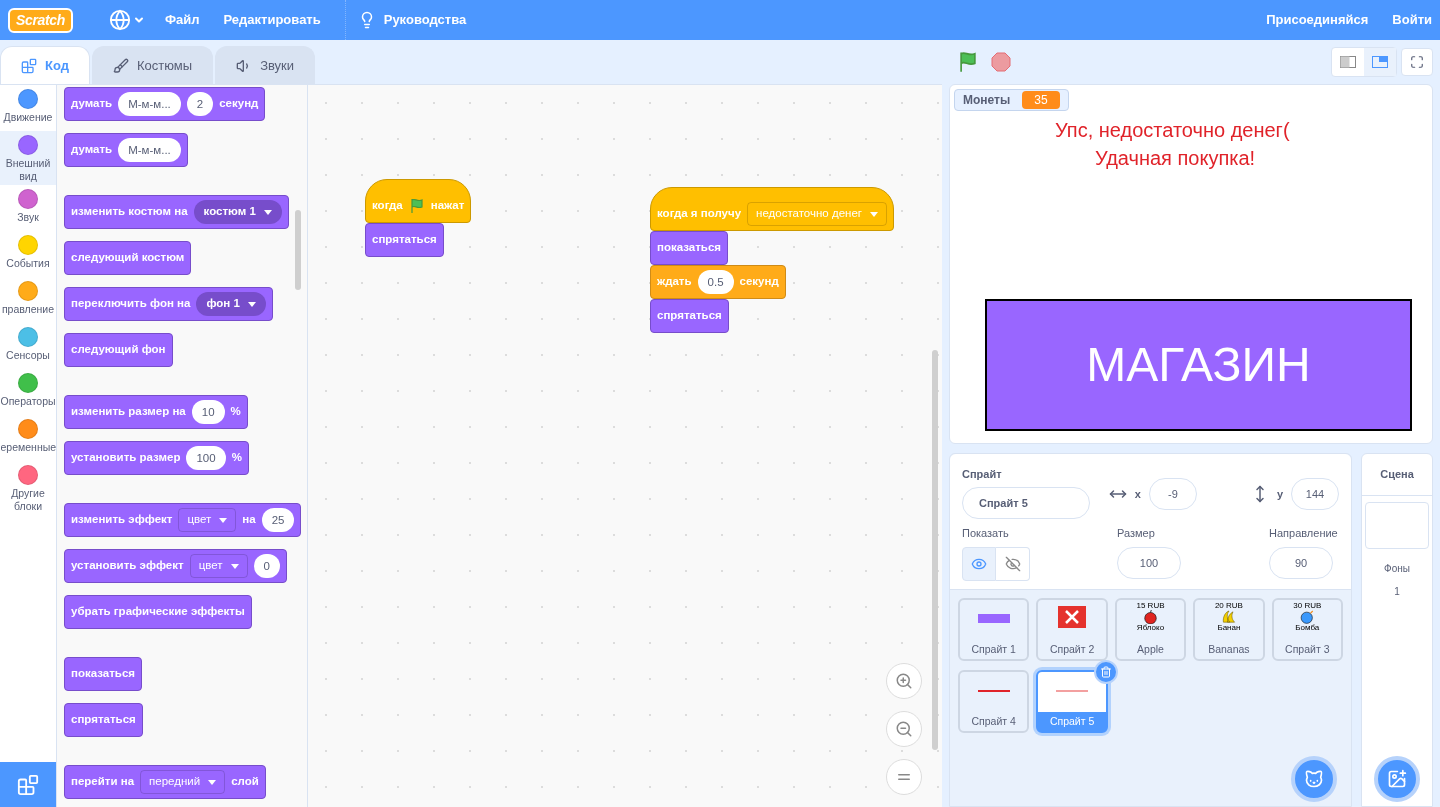 Image resolution: width=1440 pixels, height=807 pixels. I want to click on field-label: x, so click(1137, 494).